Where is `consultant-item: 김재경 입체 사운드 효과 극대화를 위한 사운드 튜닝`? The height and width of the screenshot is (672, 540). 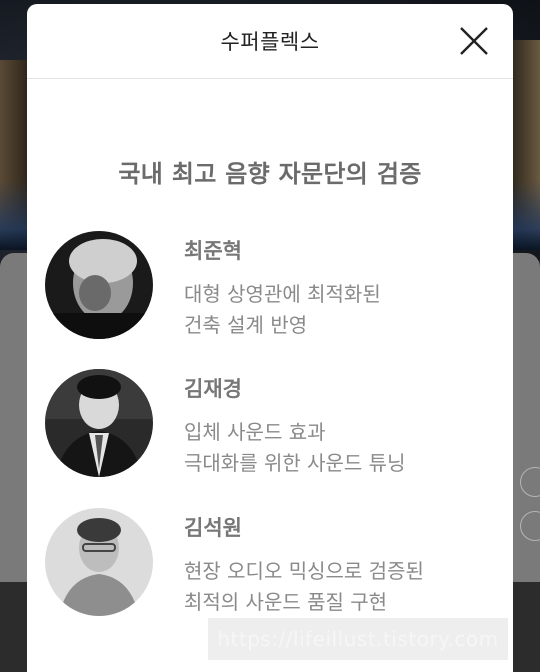
consultant-item: 김재경 입체 사운드 효과 극대화를 위한 사운드 튜닝 is located at coordinates (275, 424).